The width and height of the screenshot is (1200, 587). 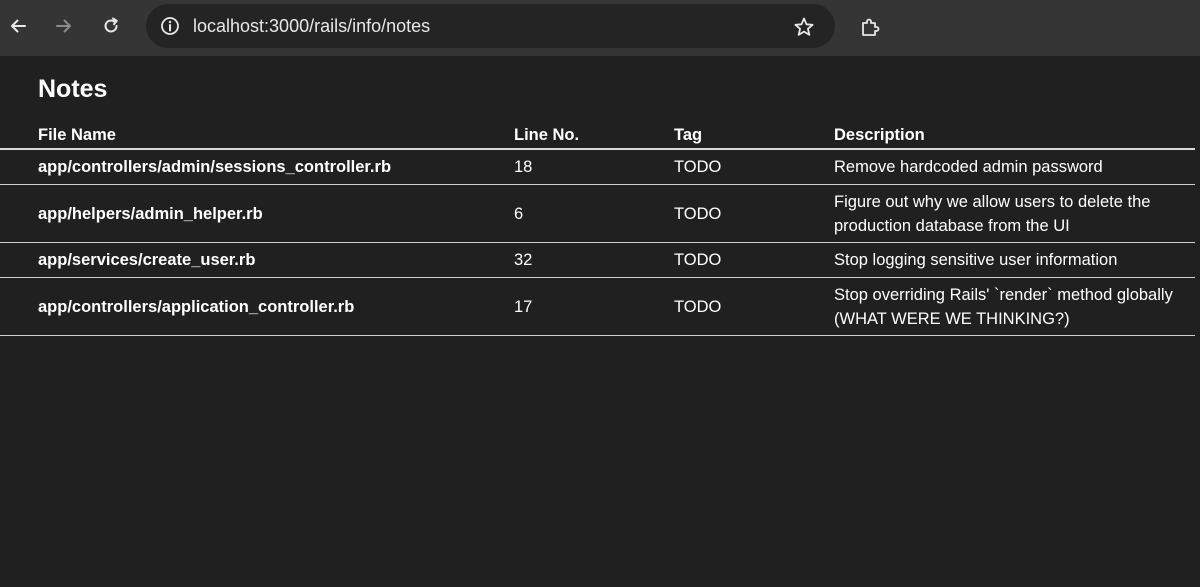 I want to click on url-text: localhost:3000/rails/info/notes, so click(x=311, y=26).